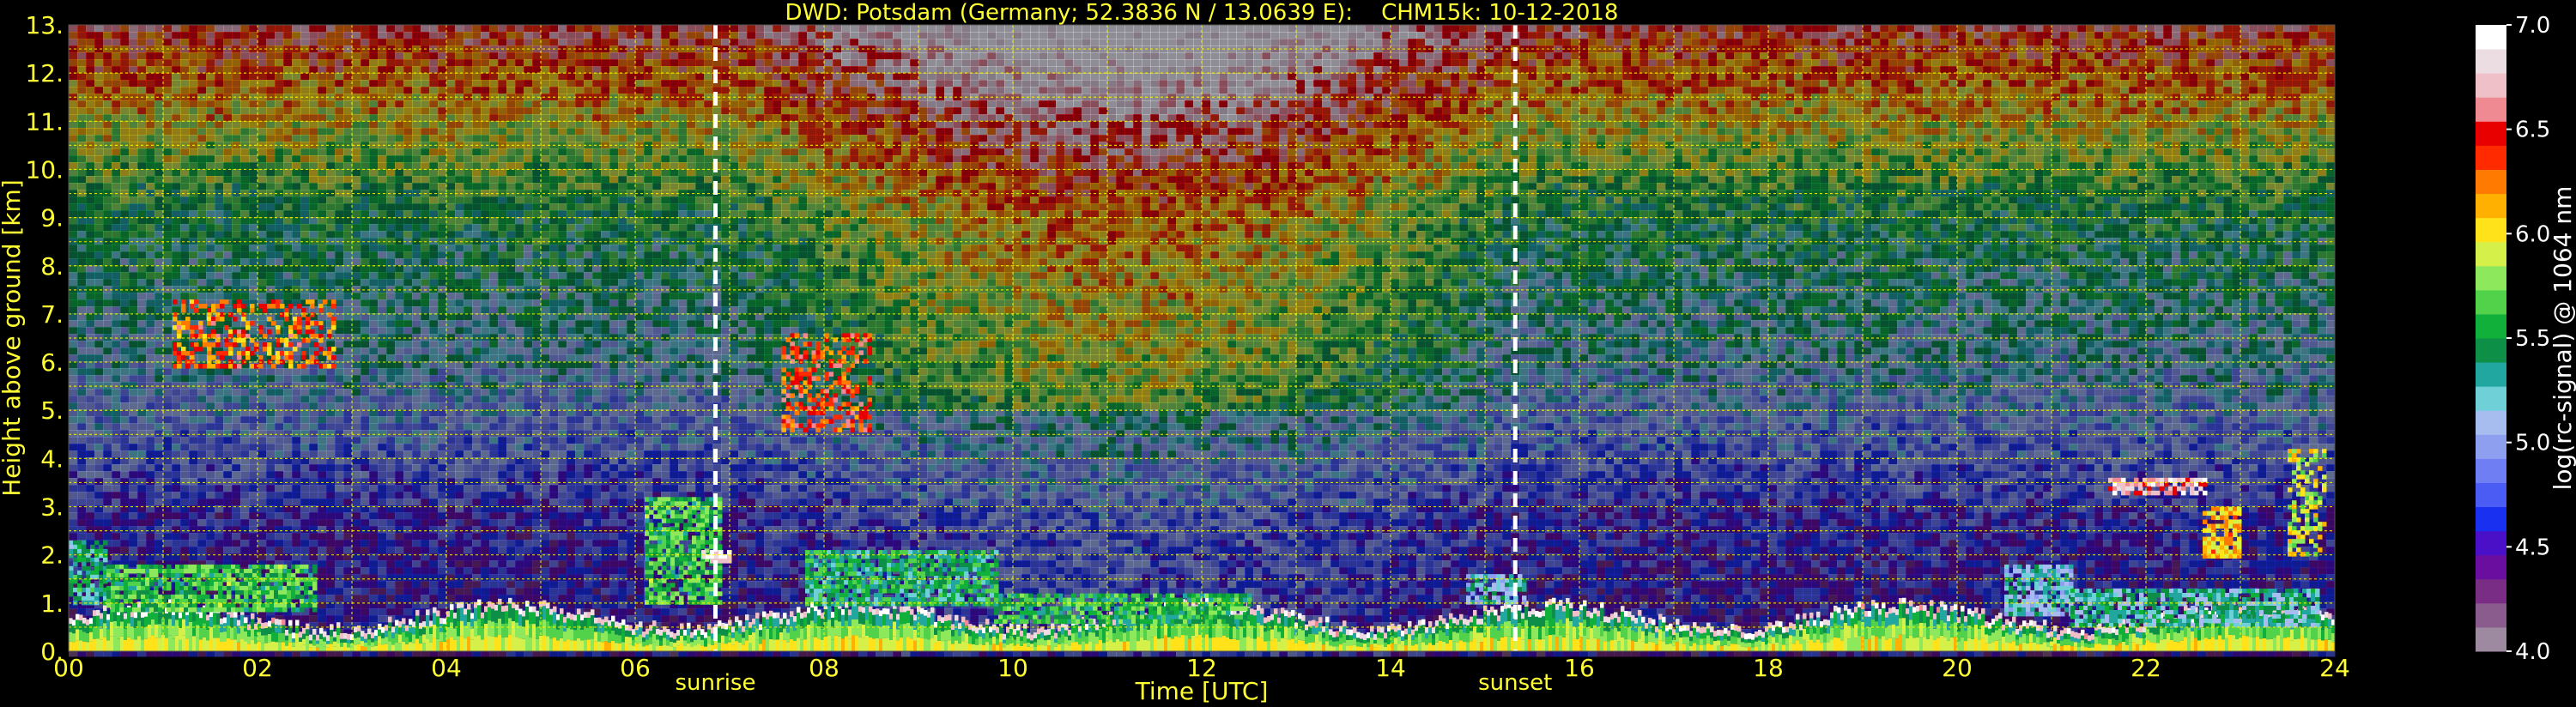  Describe the element at coordinates (52, 218) in the screenshot. I see `y-tick-label: 9.` at that location.